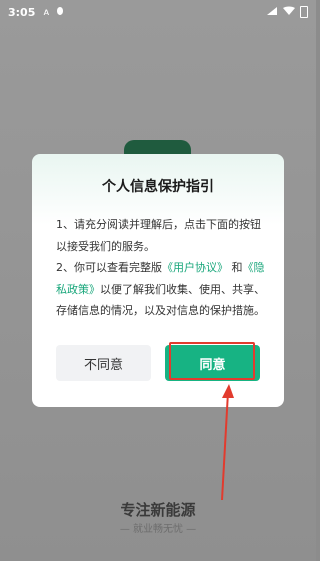 Image resolution: width=320 pixels, height=561 pixels. Describe the element at coordinates (227, 442) in the screenshot. I see `red-arrow-icon` at that location.